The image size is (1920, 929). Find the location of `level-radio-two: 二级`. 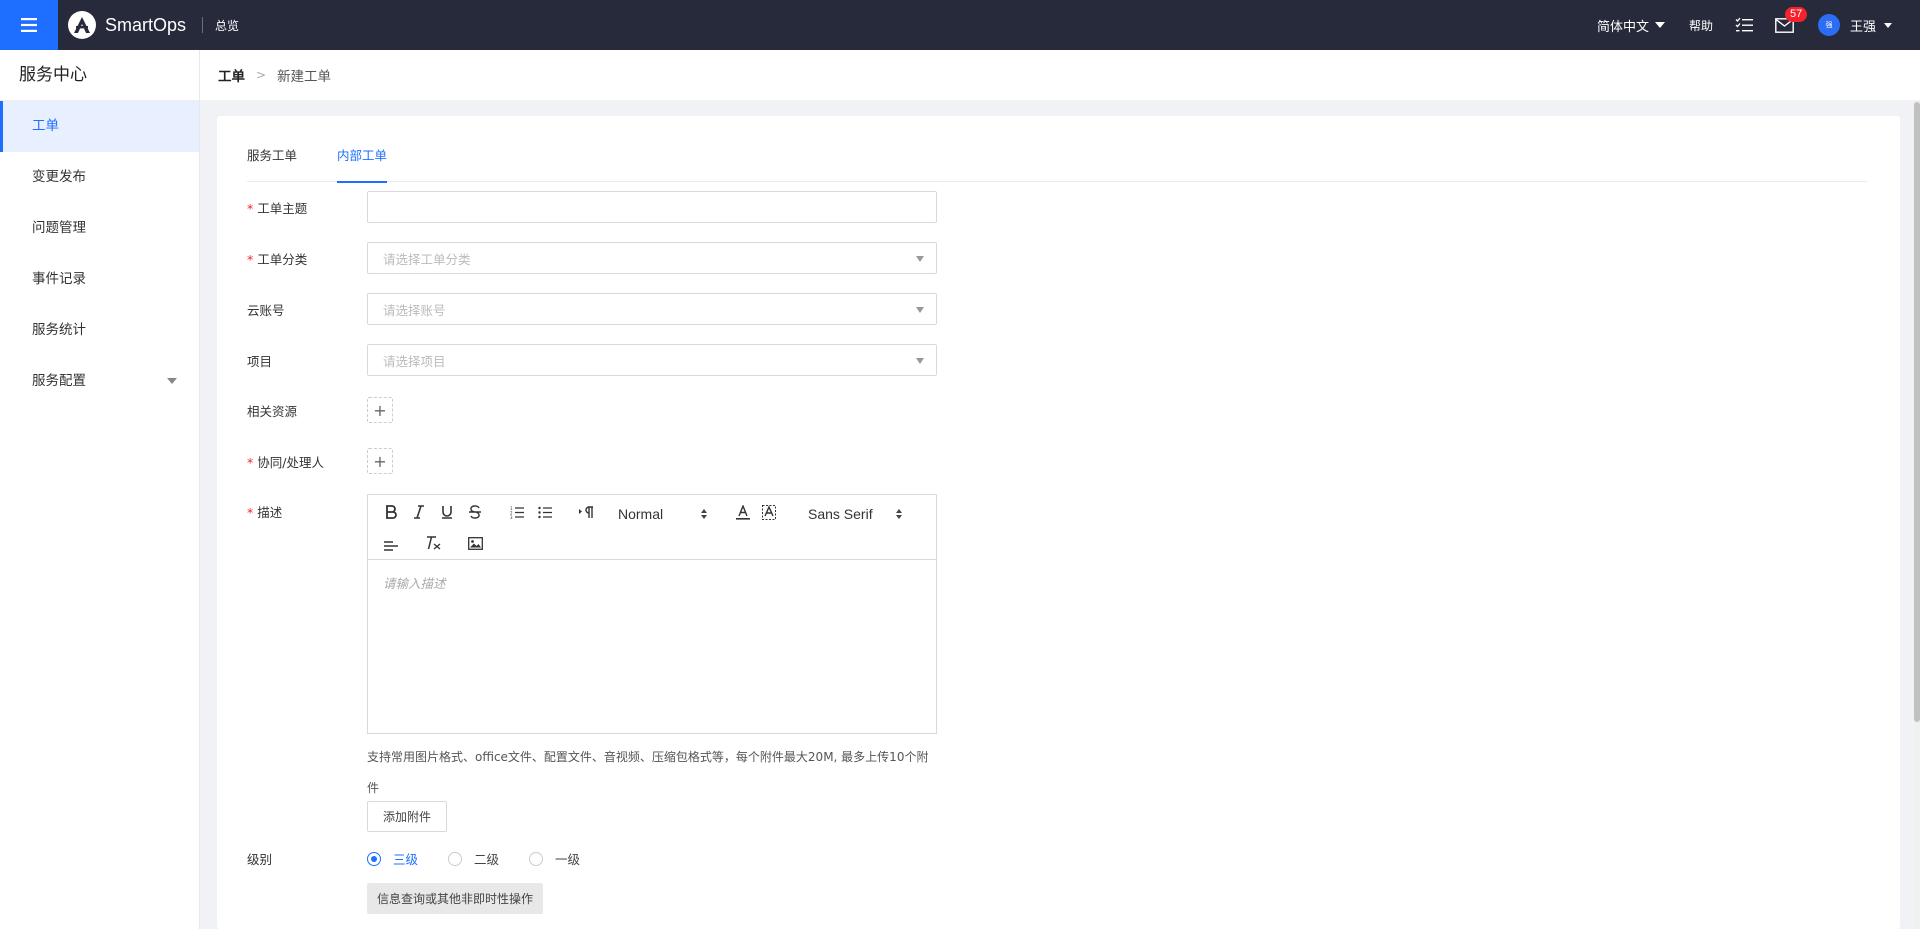

level-radio-two: 二级 is located at coordinates (473, 858).